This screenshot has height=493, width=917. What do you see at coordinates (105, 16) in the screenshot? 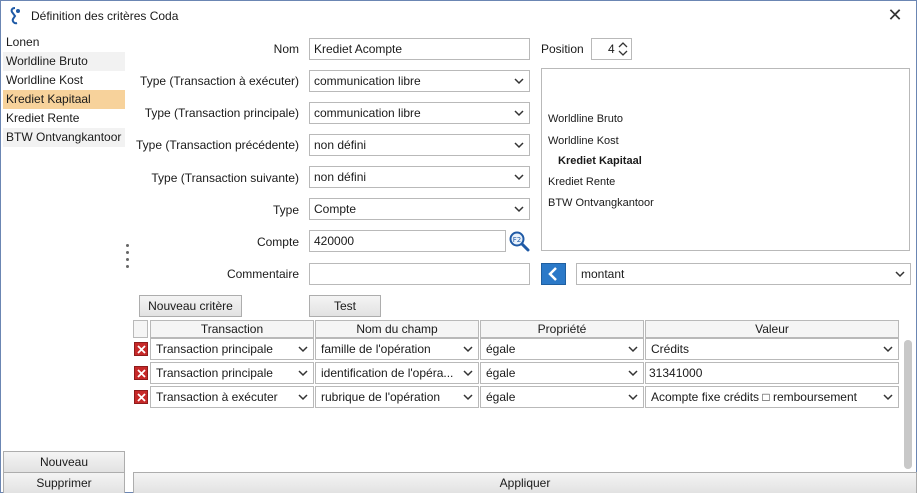
I see `window-title: Définition des critères Coda` at bounding box center [105, 16].